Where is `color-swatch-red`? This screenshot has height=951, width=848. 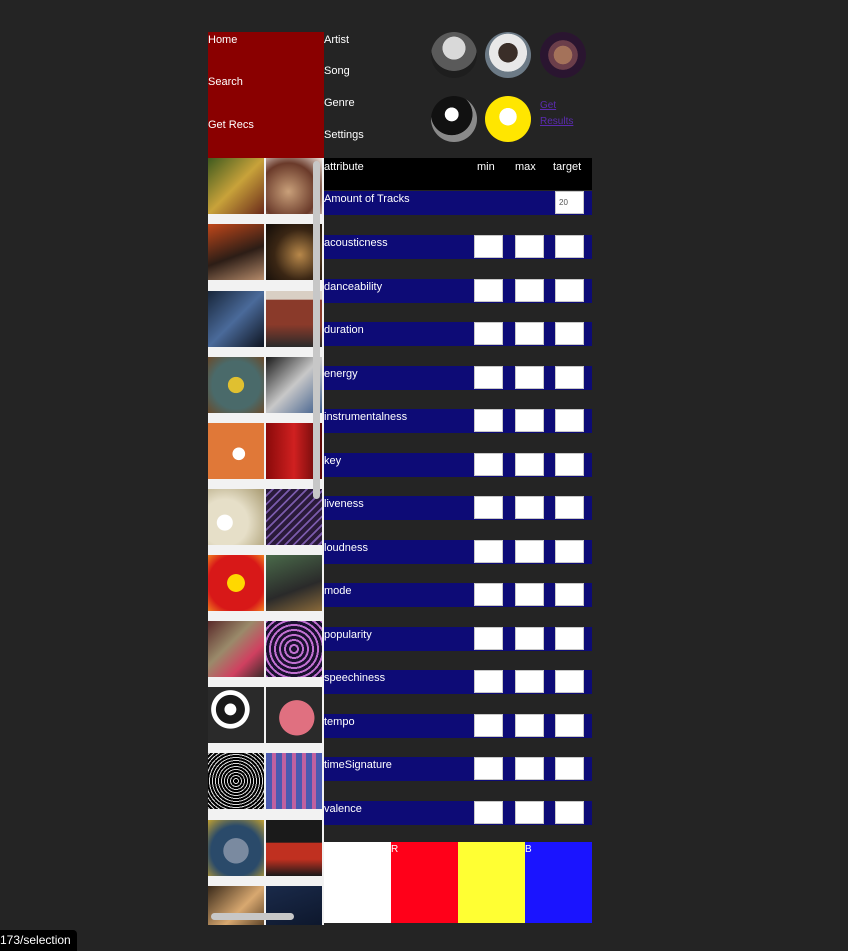
color-swatch-red is located at coordinates (424, 882).